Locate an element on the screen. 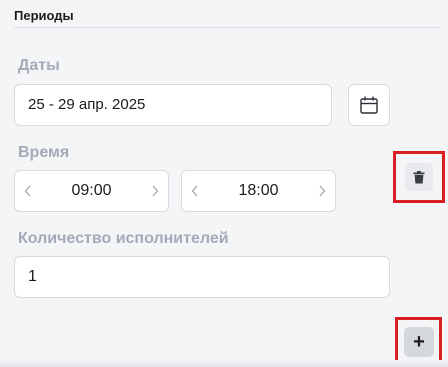  end-time-prev-button is located at coordinates (195, 191).